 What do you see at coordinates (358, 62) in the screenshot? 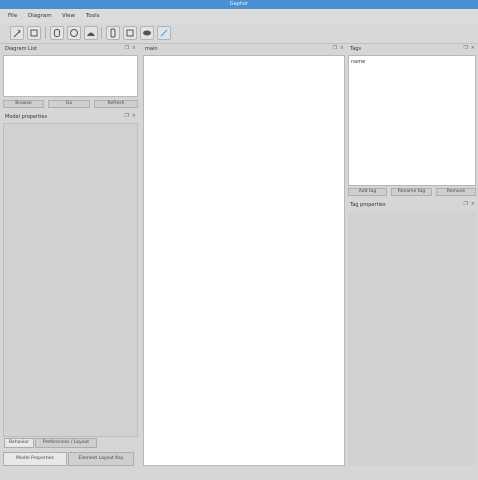
I see `list-item: name` at bounding box center [358, 62].